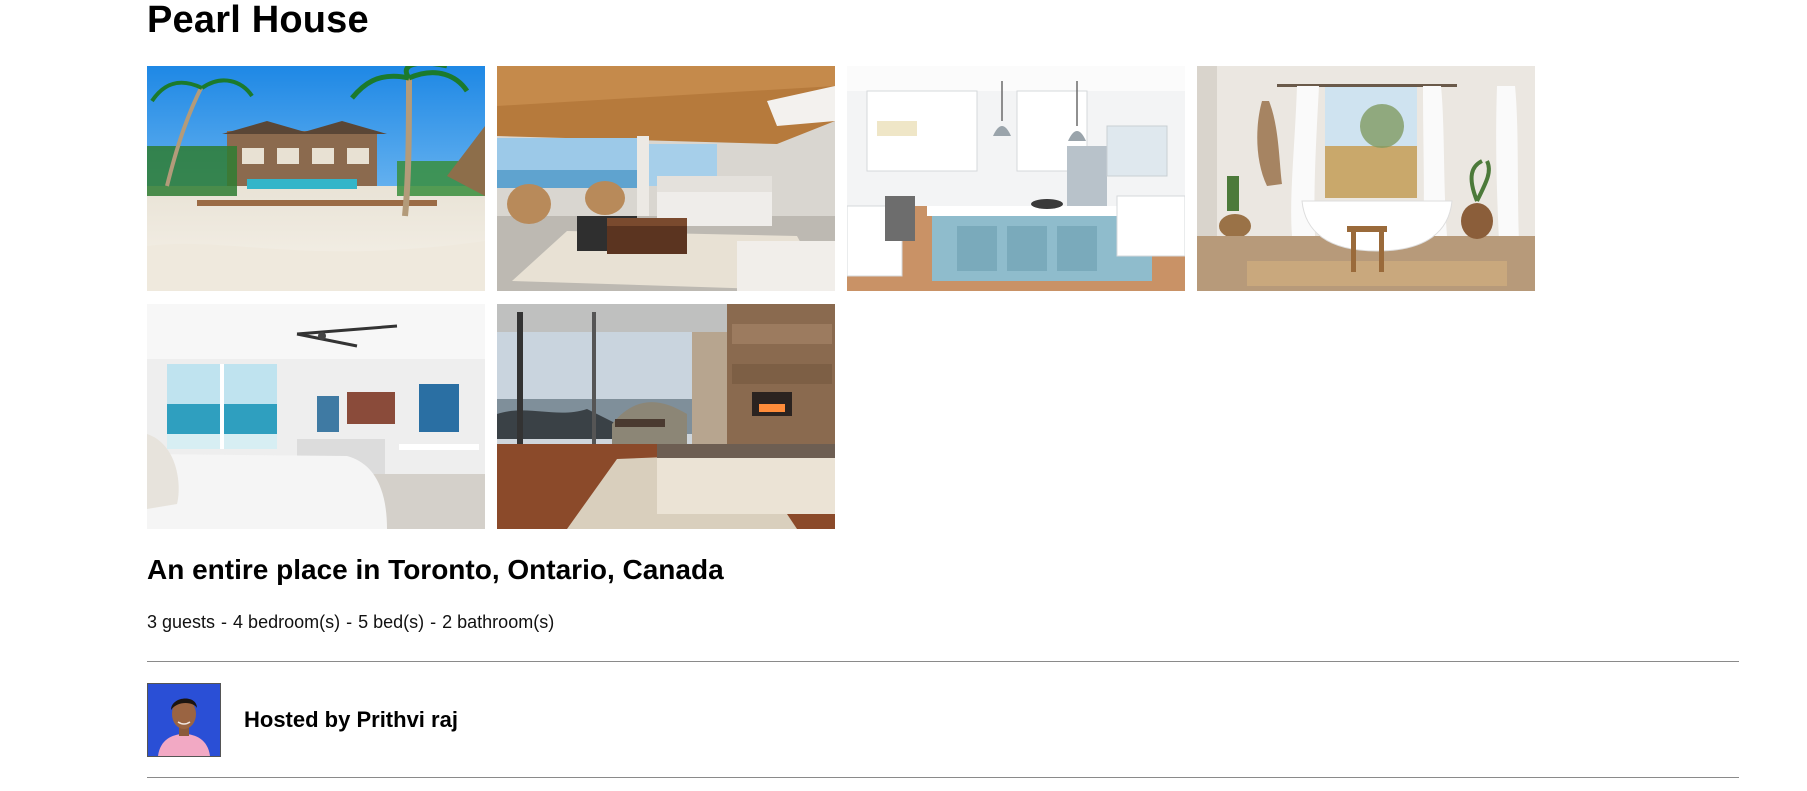  I want to click on beach-villa-photo, so click(316, 178).